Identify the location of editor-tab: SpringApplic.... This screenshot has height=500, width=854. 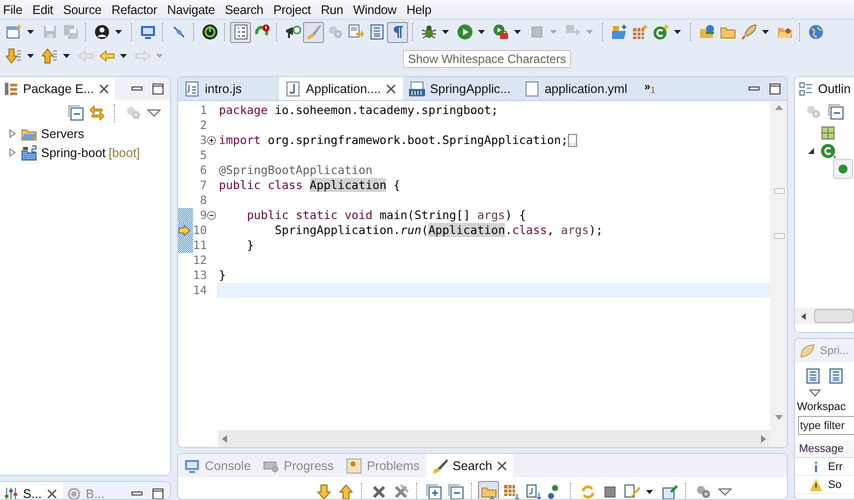
(460, 88).